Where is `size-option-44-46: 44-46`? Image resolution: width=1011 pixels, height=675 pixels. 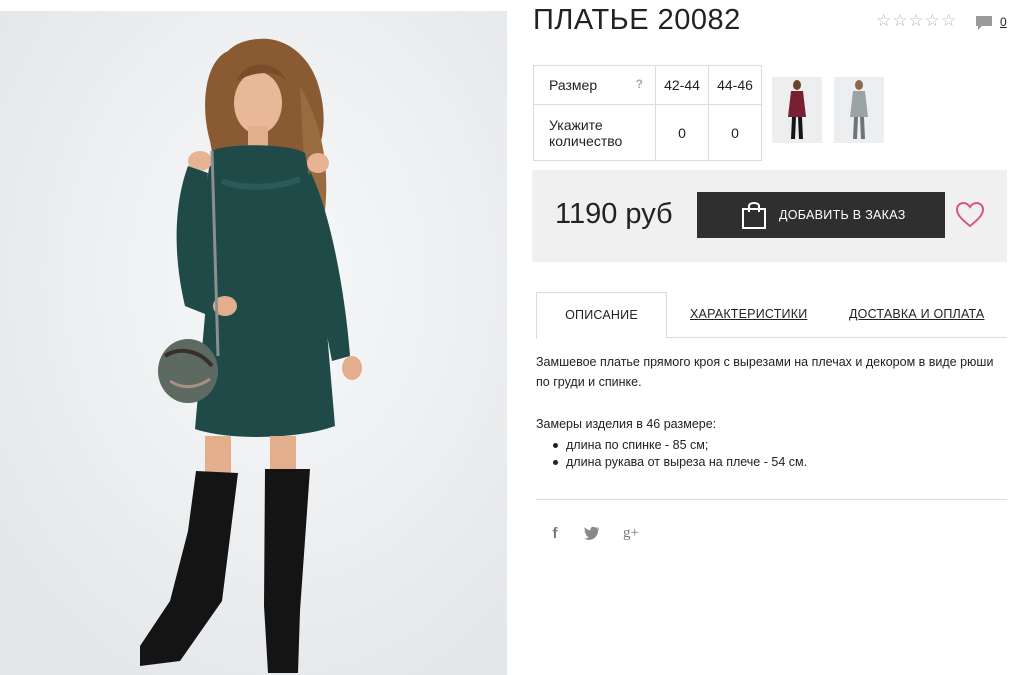
size-option-44-46: 44-46 is located at coordinates (735, 85).